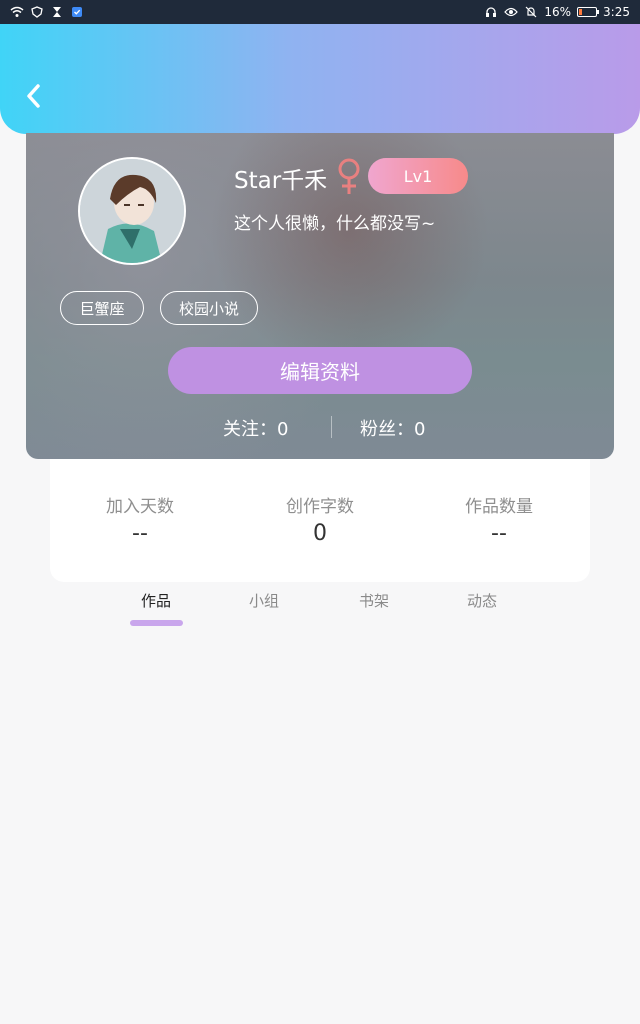 This screenshot has height=1024, width=640. I want to click on battery-percent: 16%, so click(558, 12).